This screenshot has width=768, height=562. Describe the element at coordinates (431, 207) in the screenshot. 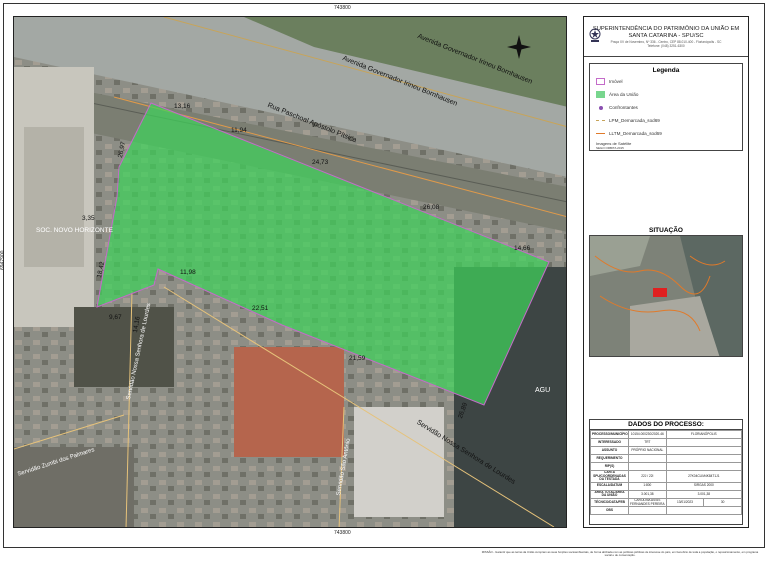

I see `measurement-label: 26,08` at that location.